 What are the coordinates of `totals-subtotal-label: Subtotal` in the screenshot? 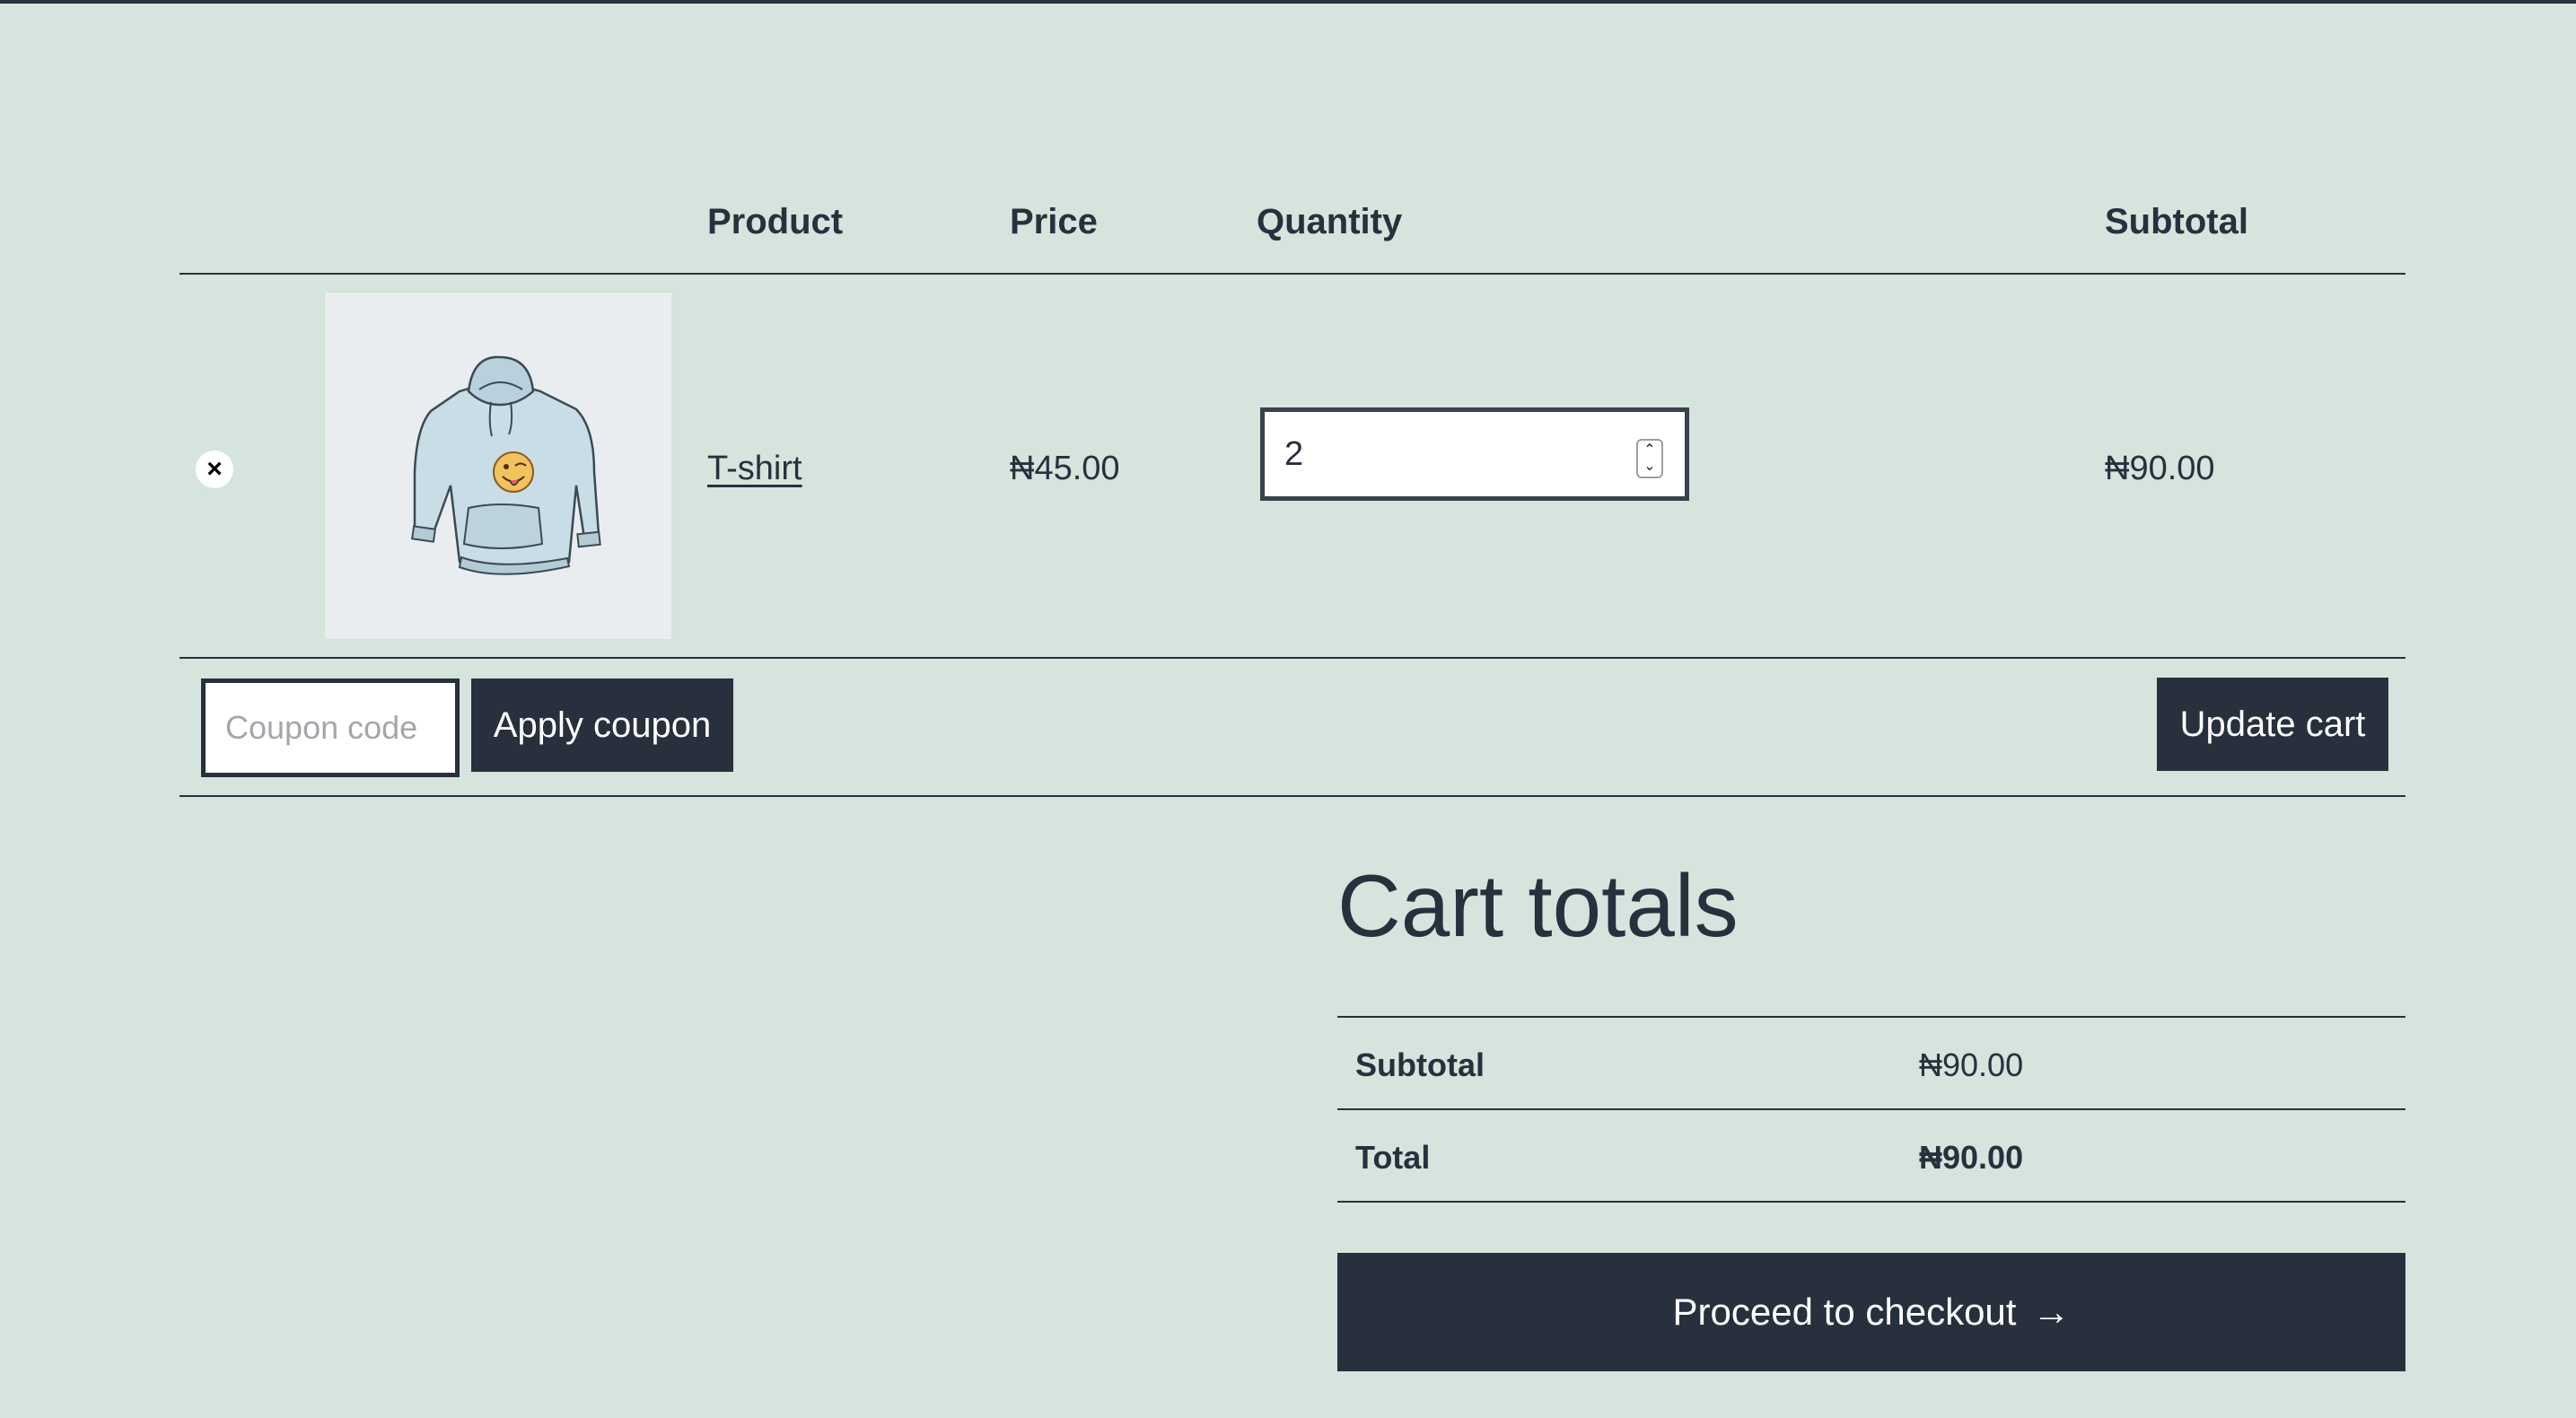 It's located at (1420, 1064).